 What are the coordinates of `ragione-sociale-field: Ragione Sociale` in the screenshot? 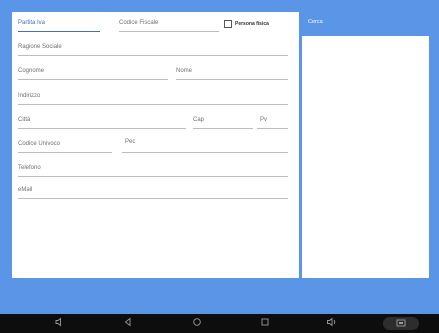 It's located at (153, 48).